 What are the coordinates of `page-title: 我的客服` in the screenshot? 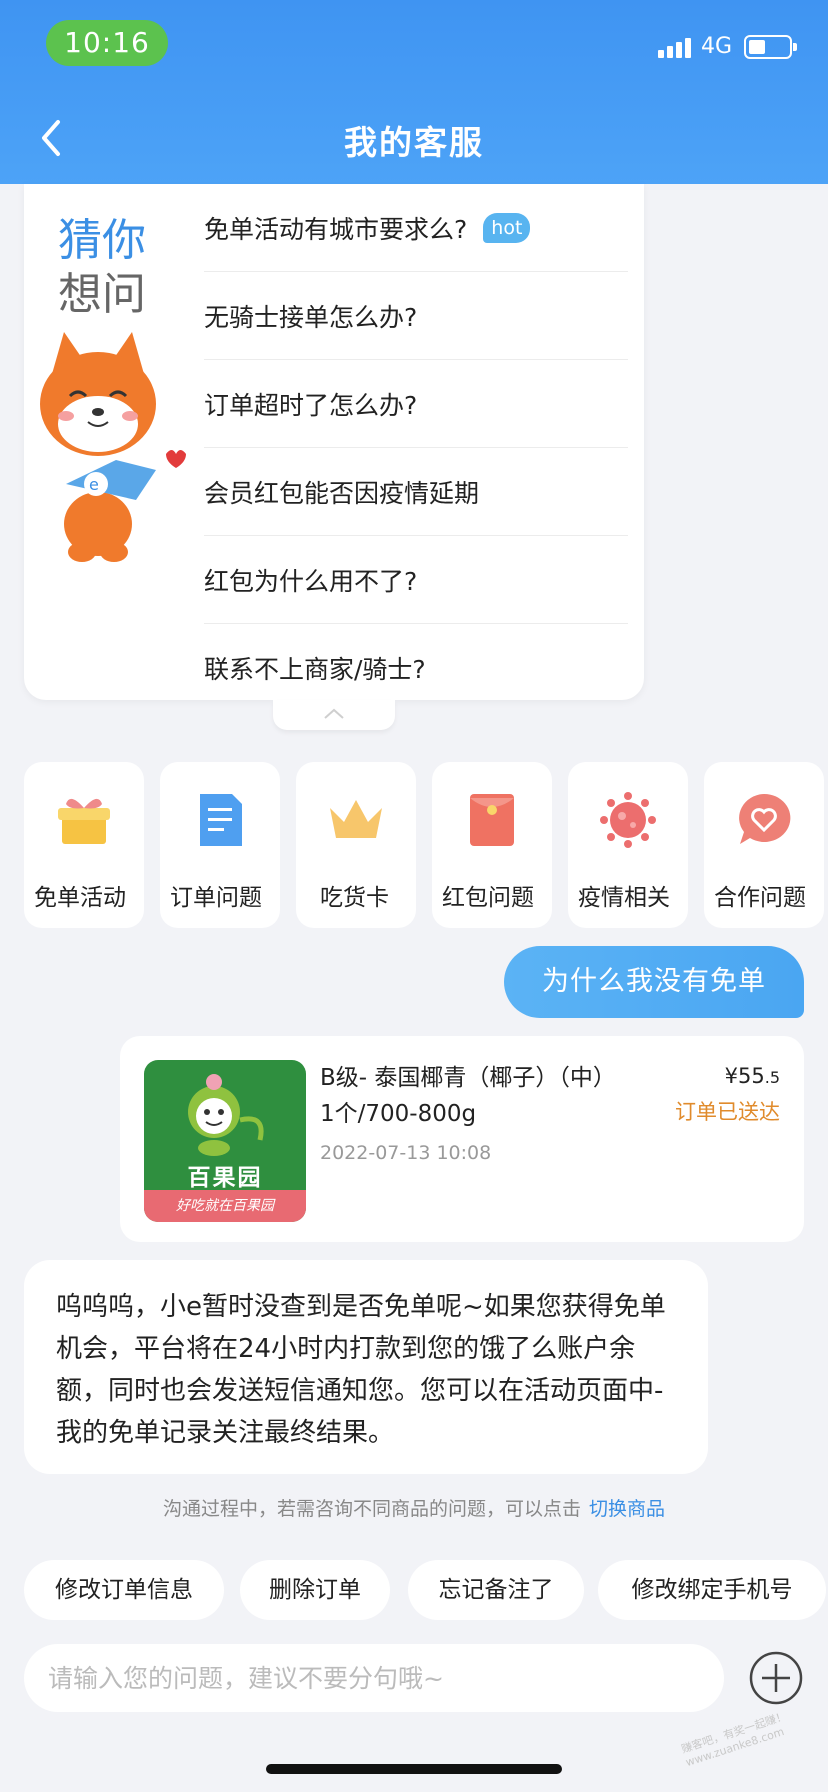 It's located at (414, 142).